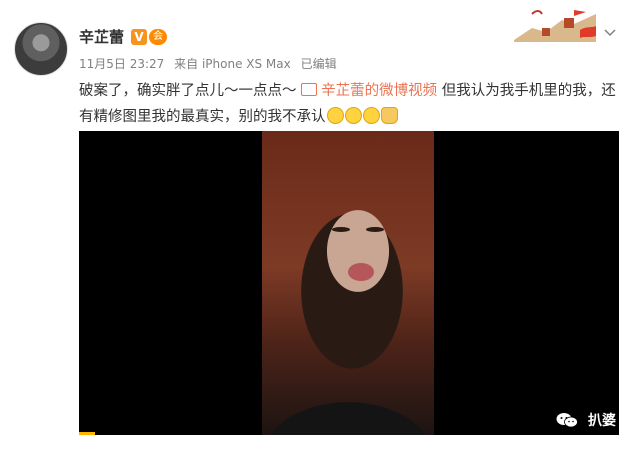  What do you see at coordinates (389, 115) in the screenshot?
I see `thumbs-up-emoji-icon` at bounding box center [389, 115].